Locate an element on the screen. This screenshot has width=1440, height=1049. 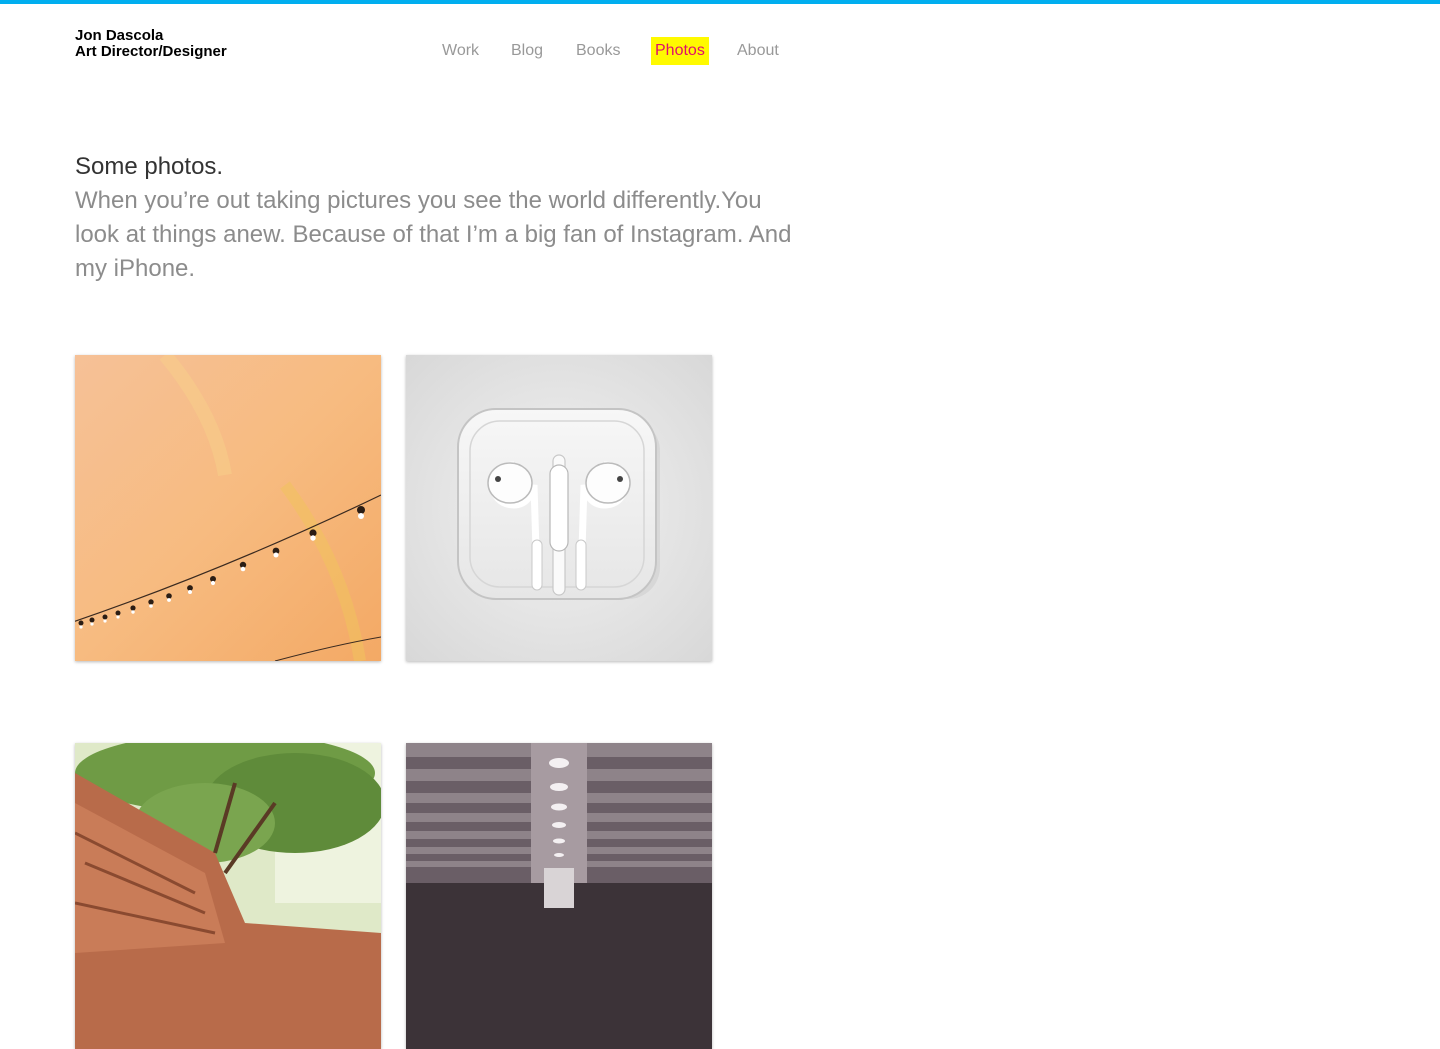
photo-earpods is located at coordinates (559, 508).